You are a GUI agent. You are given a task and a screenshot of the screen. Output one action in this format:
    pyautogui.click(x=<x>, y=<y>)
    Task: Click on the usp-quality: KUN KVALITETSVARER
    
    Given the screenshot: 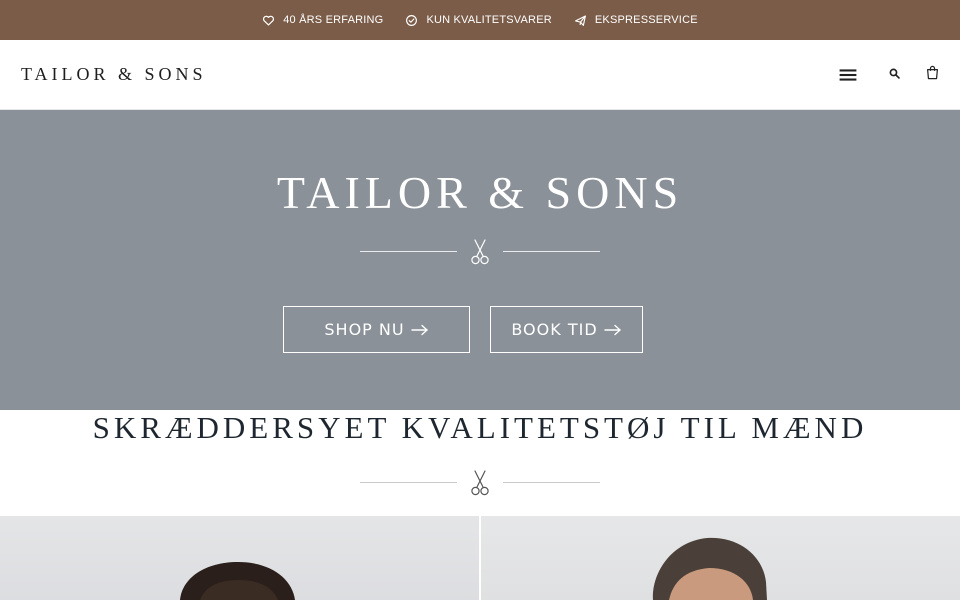 What is the action you would take?
    pyautogui.click(x=478, y=20)
    